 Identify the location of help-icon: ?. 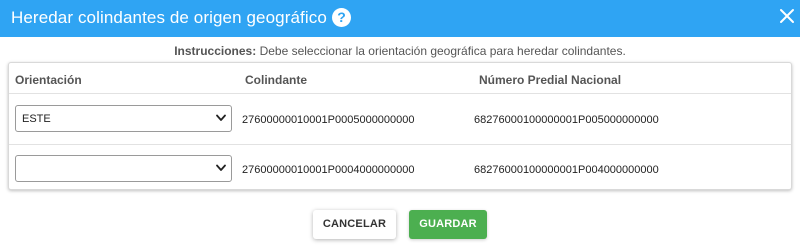
(341, 17).